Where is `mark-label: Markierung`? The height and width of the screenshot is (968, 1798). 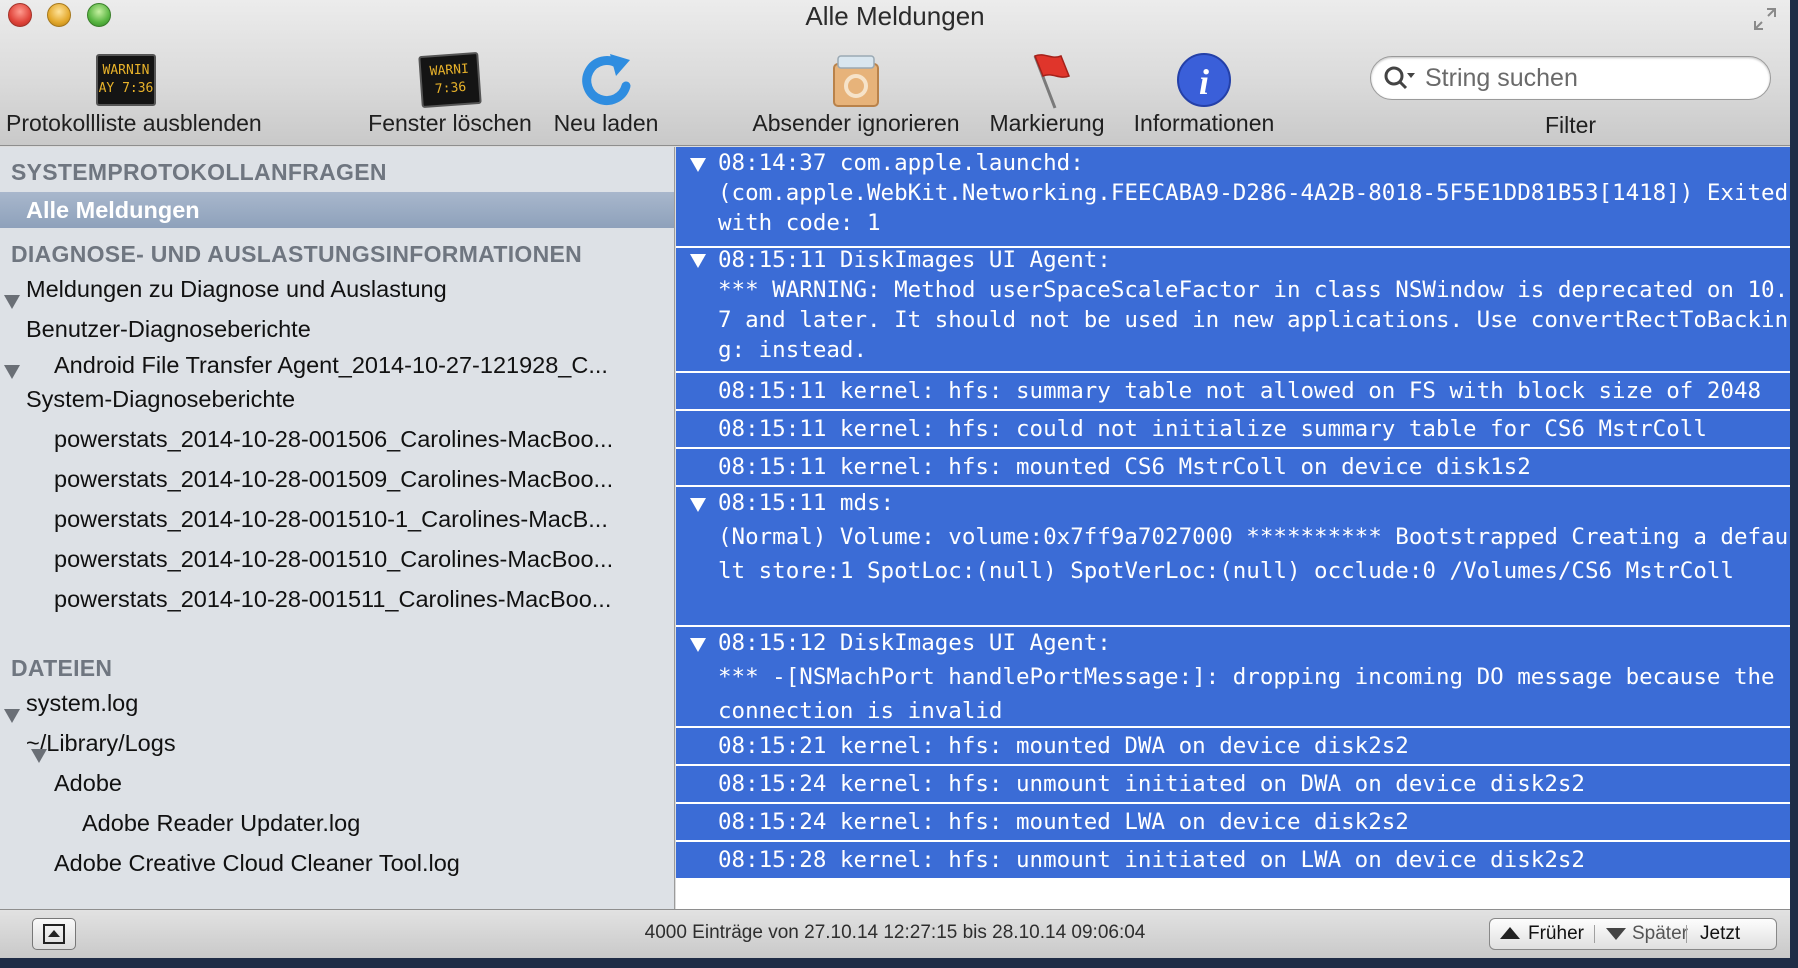 mark-label: Markierung is located at coordinates (1047, 123).